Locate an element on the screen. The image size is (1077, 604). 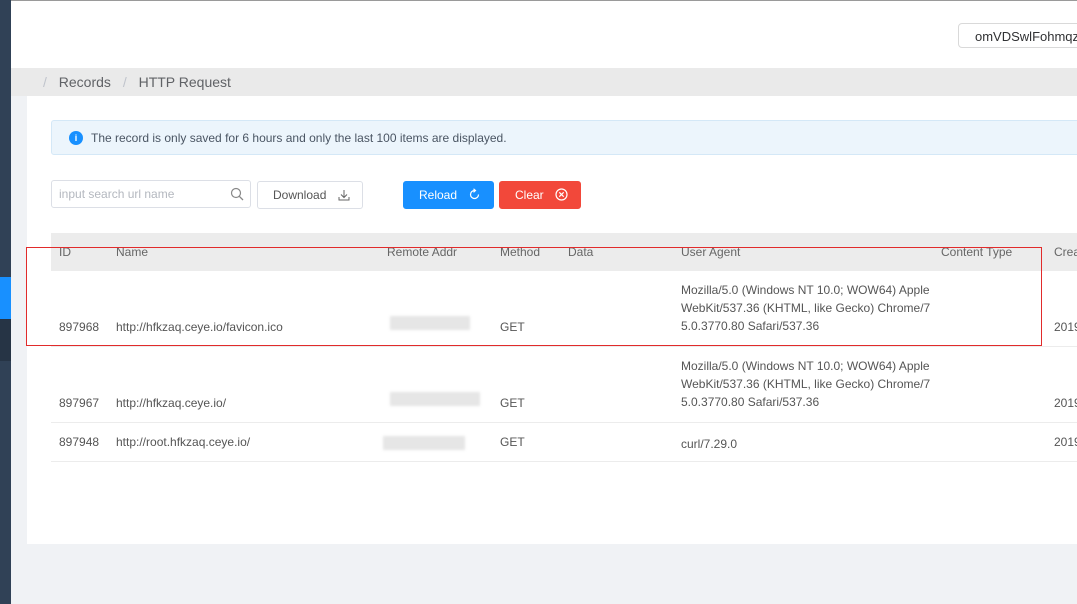
breadcrumb-records: Records is located at coordinates (85, 82).